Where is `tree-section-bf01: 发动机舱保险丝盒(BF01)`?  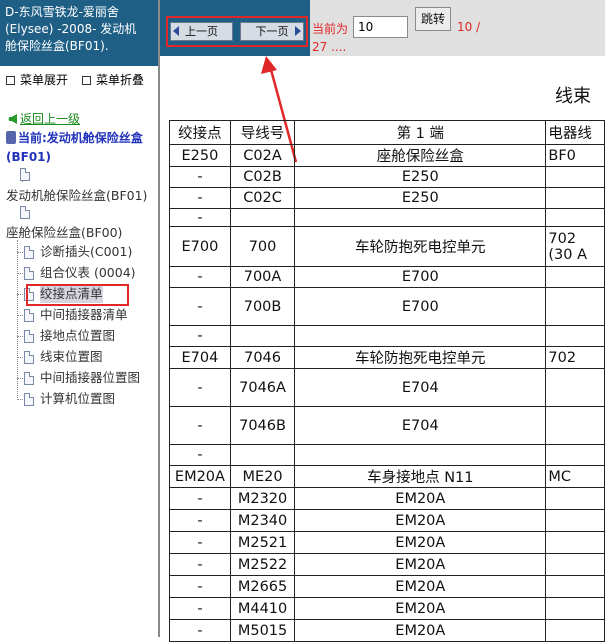 tree-section-bf01: 发动机舱保险丝盒(BF01) is located at coordinates (76, 196).